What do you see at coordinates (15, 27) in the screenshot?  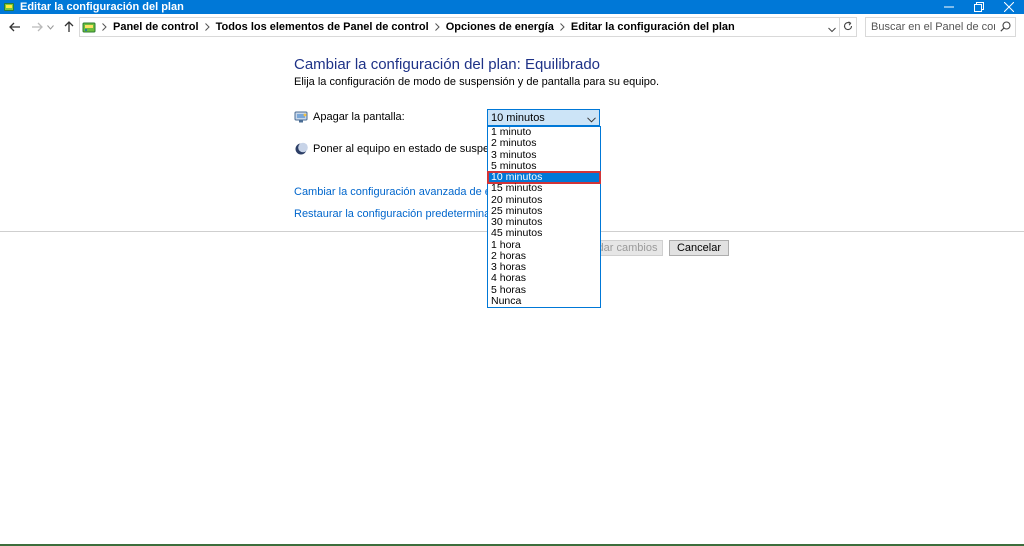 I see `back-arrow-icon` at bounding box center [15, 27].